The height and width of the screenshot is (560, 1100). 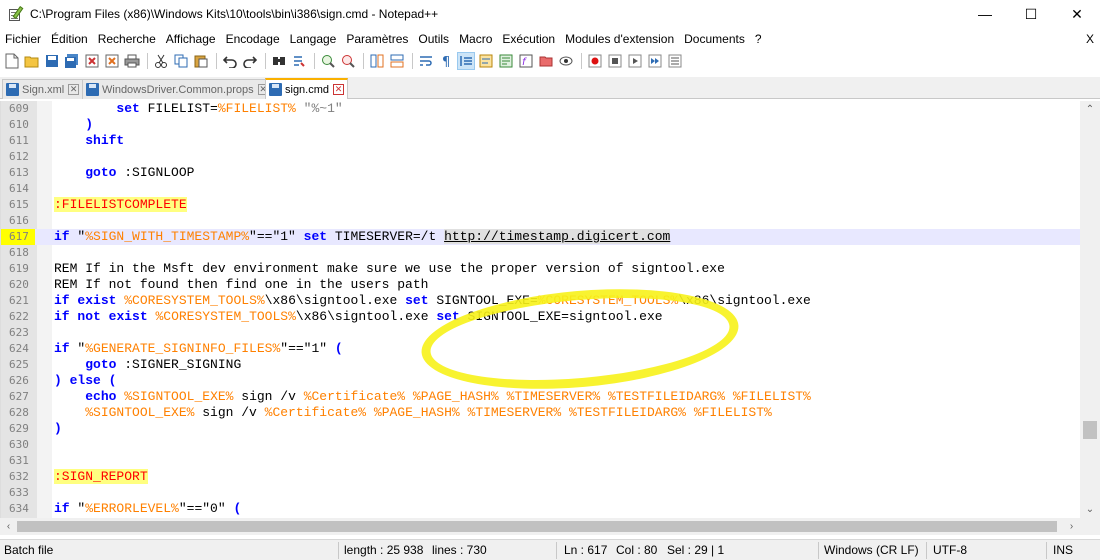 I want to click on line-number: 614, so click(x=19, y=188).